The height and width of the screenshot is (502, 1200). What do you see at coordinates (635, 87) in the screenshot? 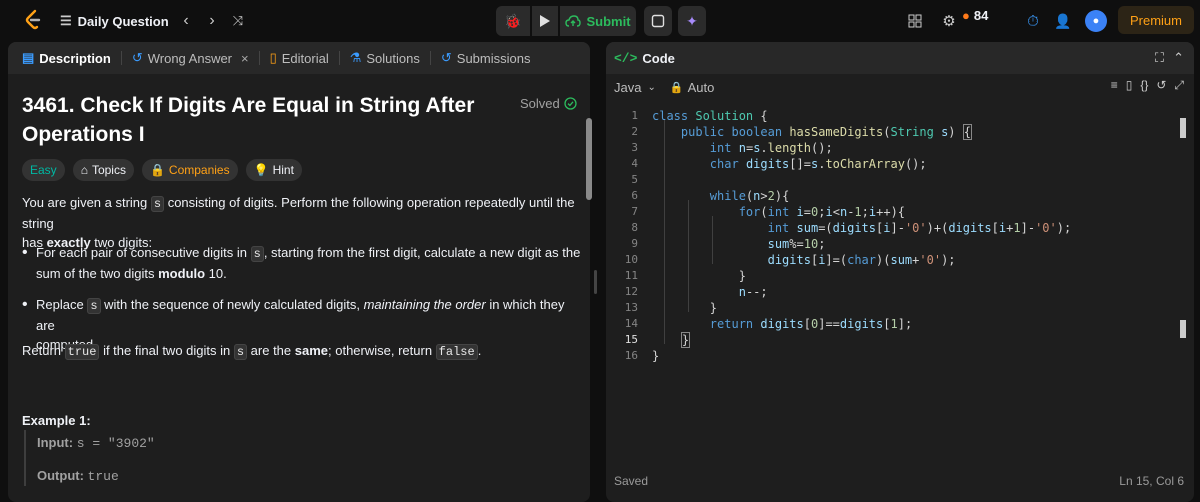
I see `language-select: Java ⌄` at bounding box center [635, 87].